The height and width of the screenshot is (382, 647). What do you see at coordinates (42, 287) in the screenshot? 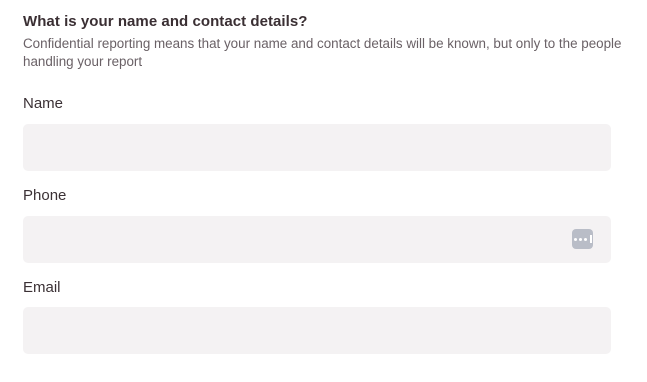
I see `email-label: Email` at bounding box center [42, 287].